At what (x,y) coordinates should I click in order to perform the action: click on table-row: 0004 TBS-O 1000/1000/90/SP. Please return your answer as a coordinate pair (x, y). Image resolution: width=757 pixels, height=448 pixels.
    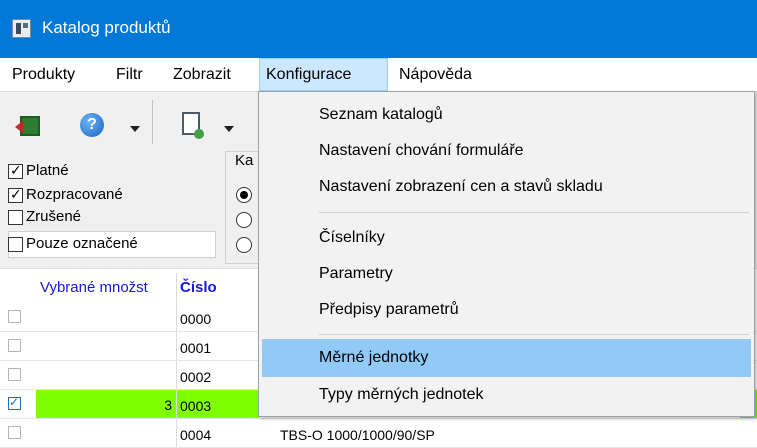
    Looking at the image, I should click on (378, 433).